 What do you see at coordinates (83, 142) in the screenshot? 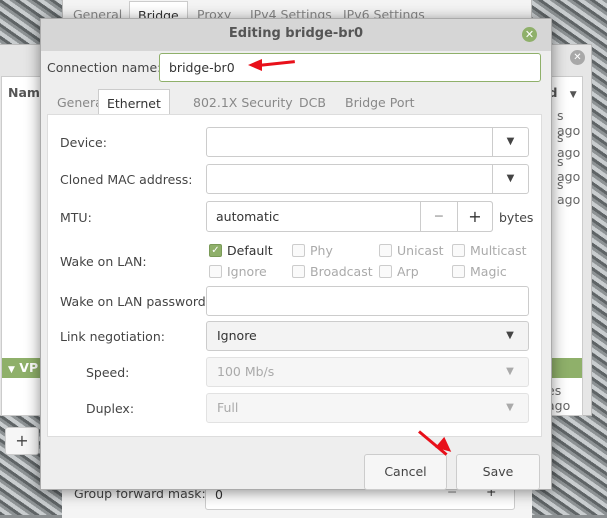
I see `device-label: Device:` at bounding box center [83, 142].